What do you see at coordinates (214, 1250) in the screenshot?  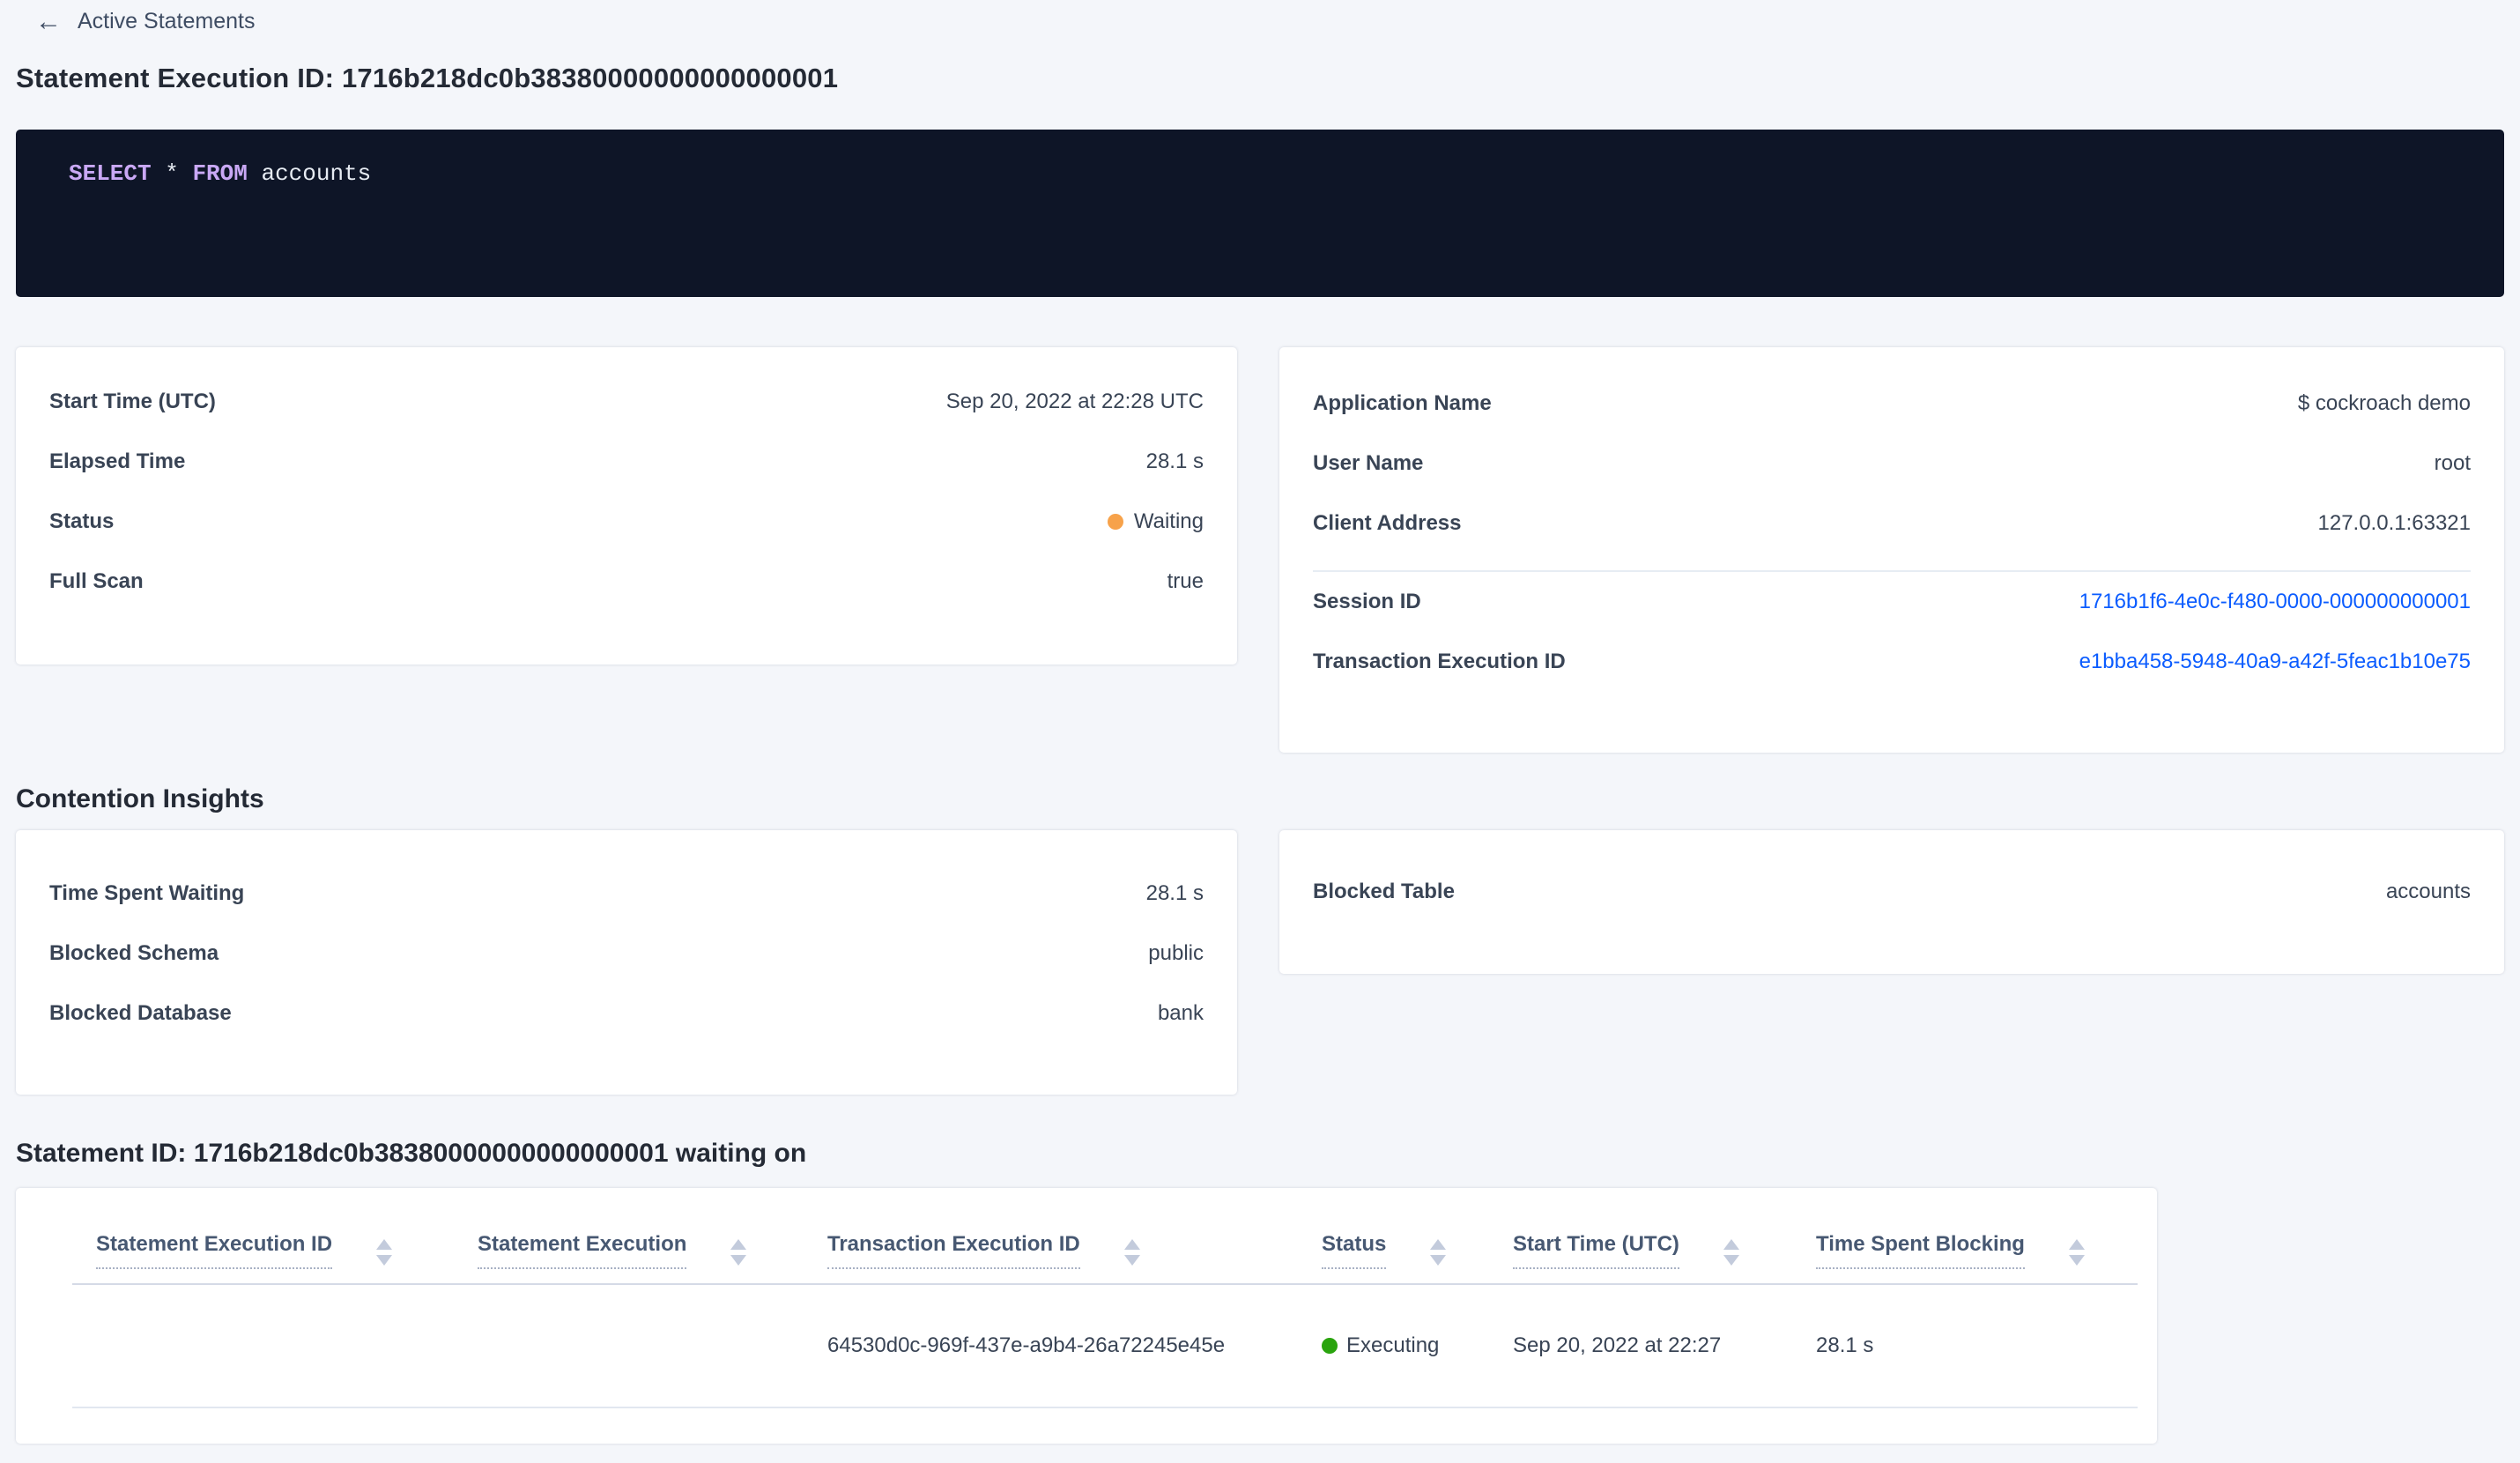 I see `column-header-label: Statement Execution ID` at bounding box center [214, 1250].